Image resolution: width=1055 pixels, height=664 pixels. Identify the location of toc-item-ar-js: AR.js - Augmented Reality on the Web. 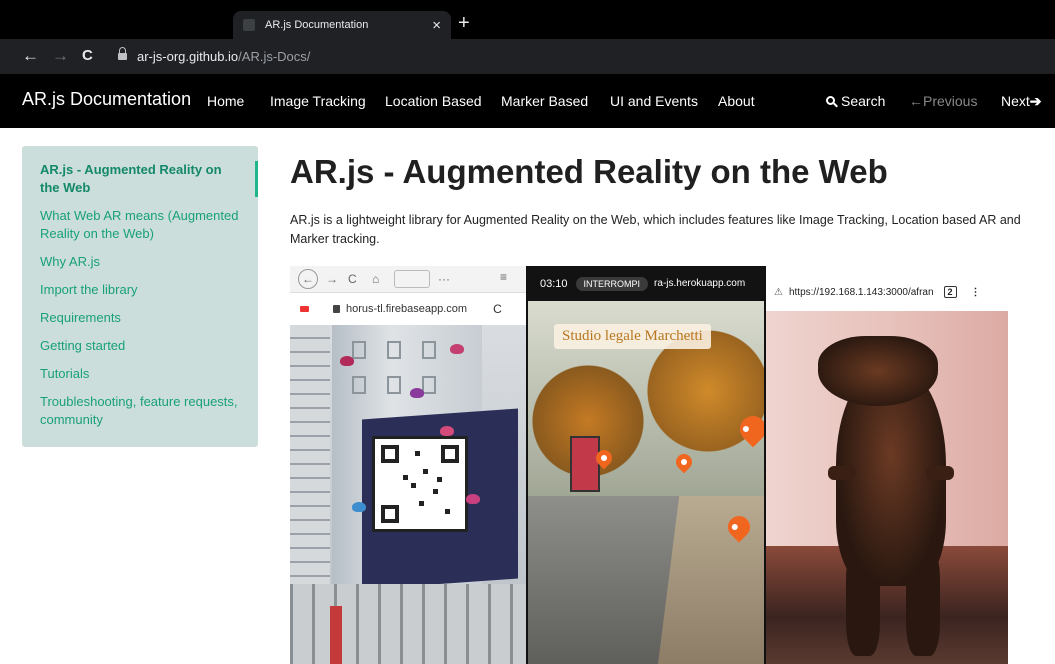
(140, 179).